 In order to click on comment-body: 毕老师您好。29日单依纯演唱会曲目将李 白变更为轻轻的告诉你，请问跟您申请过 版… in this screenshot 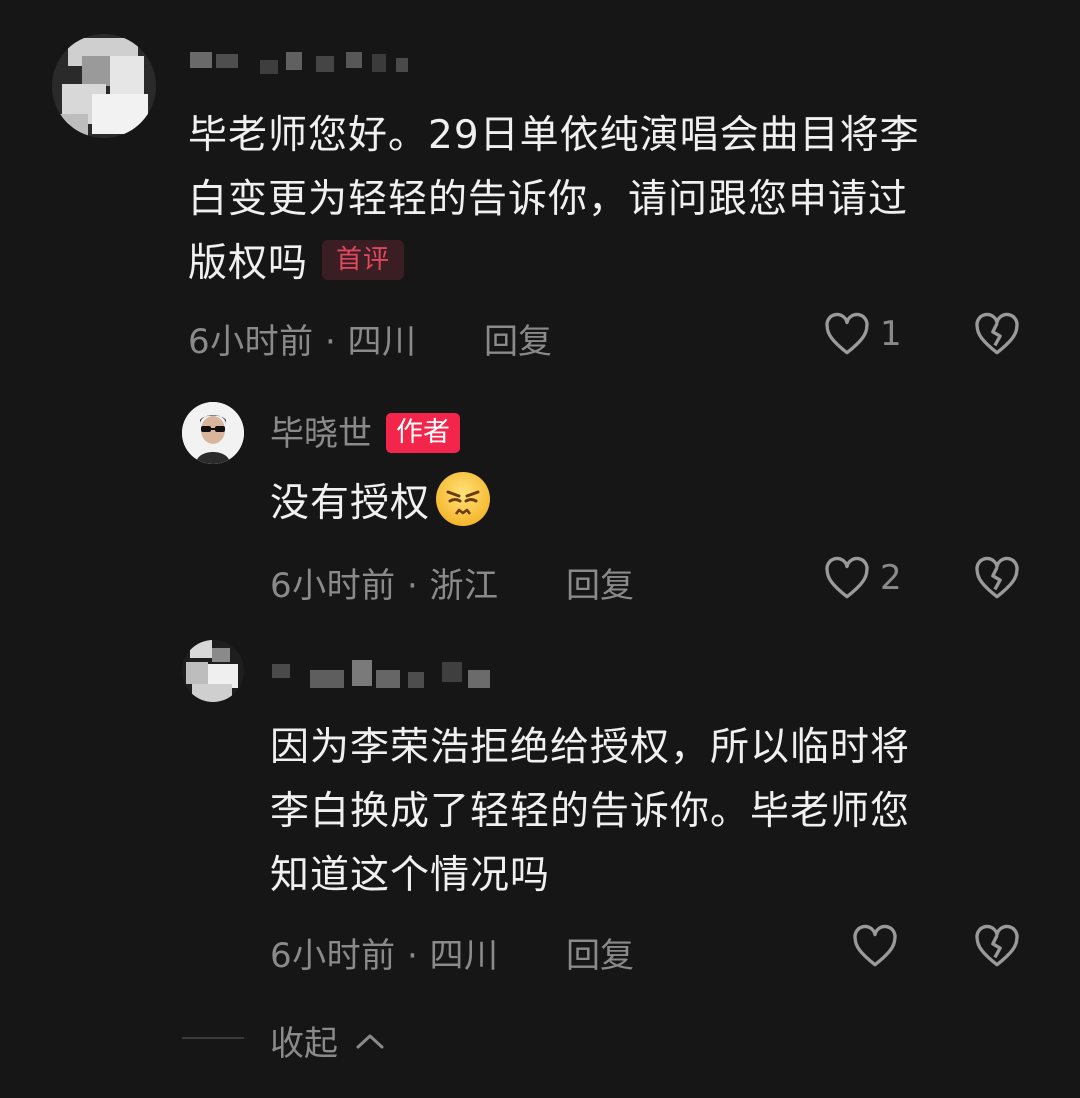, I will do `click(618, 200)`.